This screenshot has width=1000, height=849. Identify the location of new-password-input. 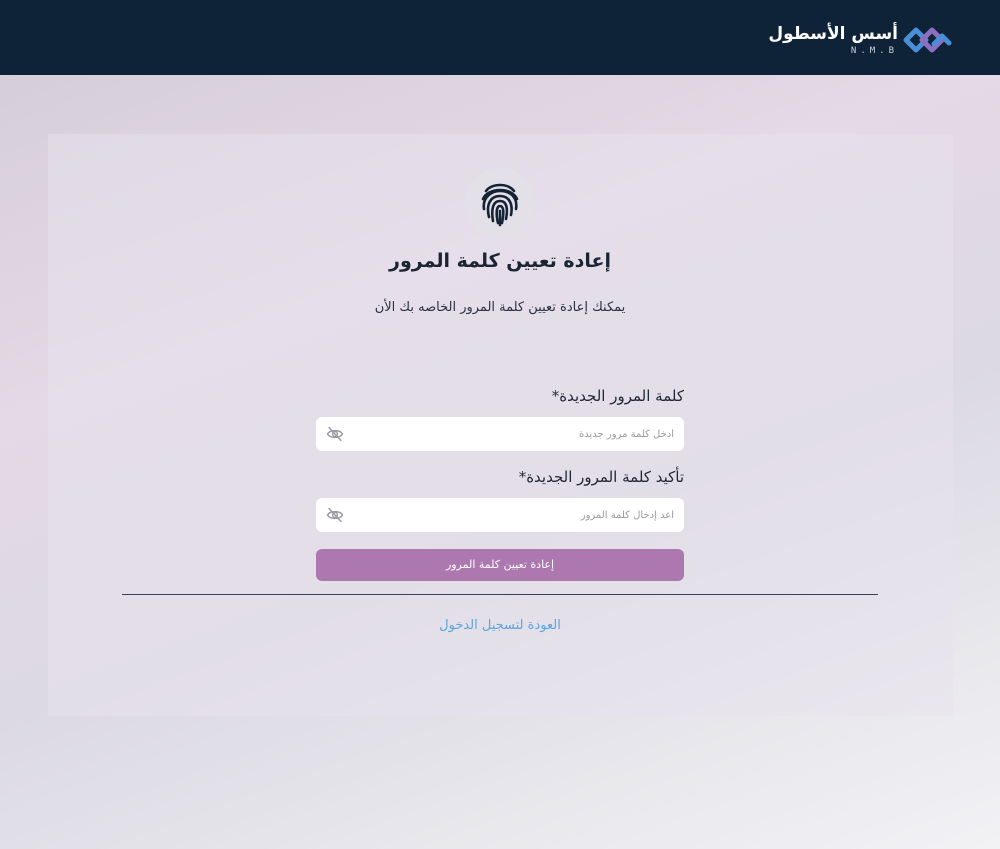
(513, 434).